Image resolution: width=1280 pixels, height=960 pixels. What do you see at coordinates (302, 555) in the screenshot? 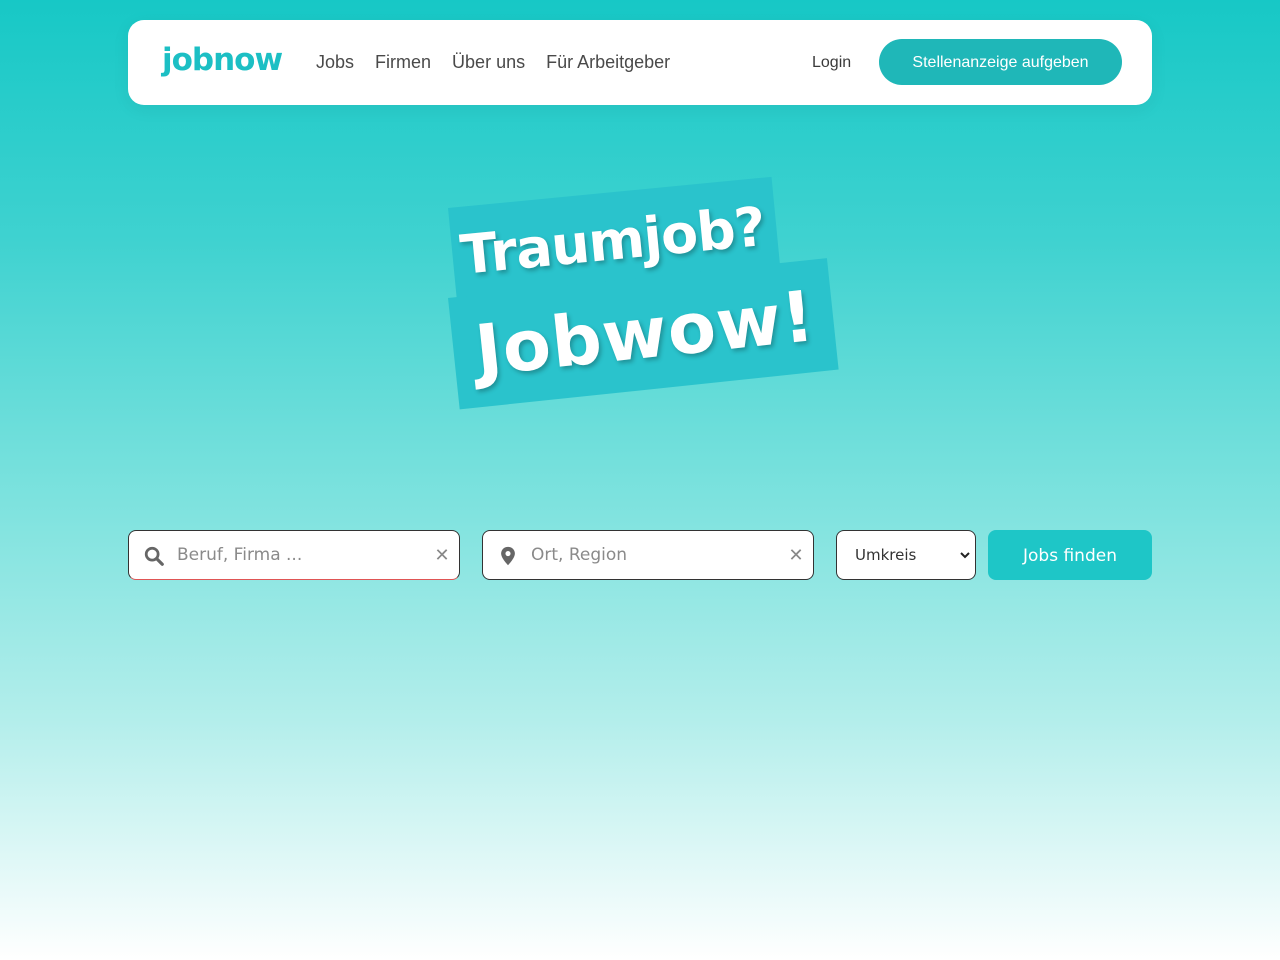
I see `job-search-input` at bounding box center [302, 555].